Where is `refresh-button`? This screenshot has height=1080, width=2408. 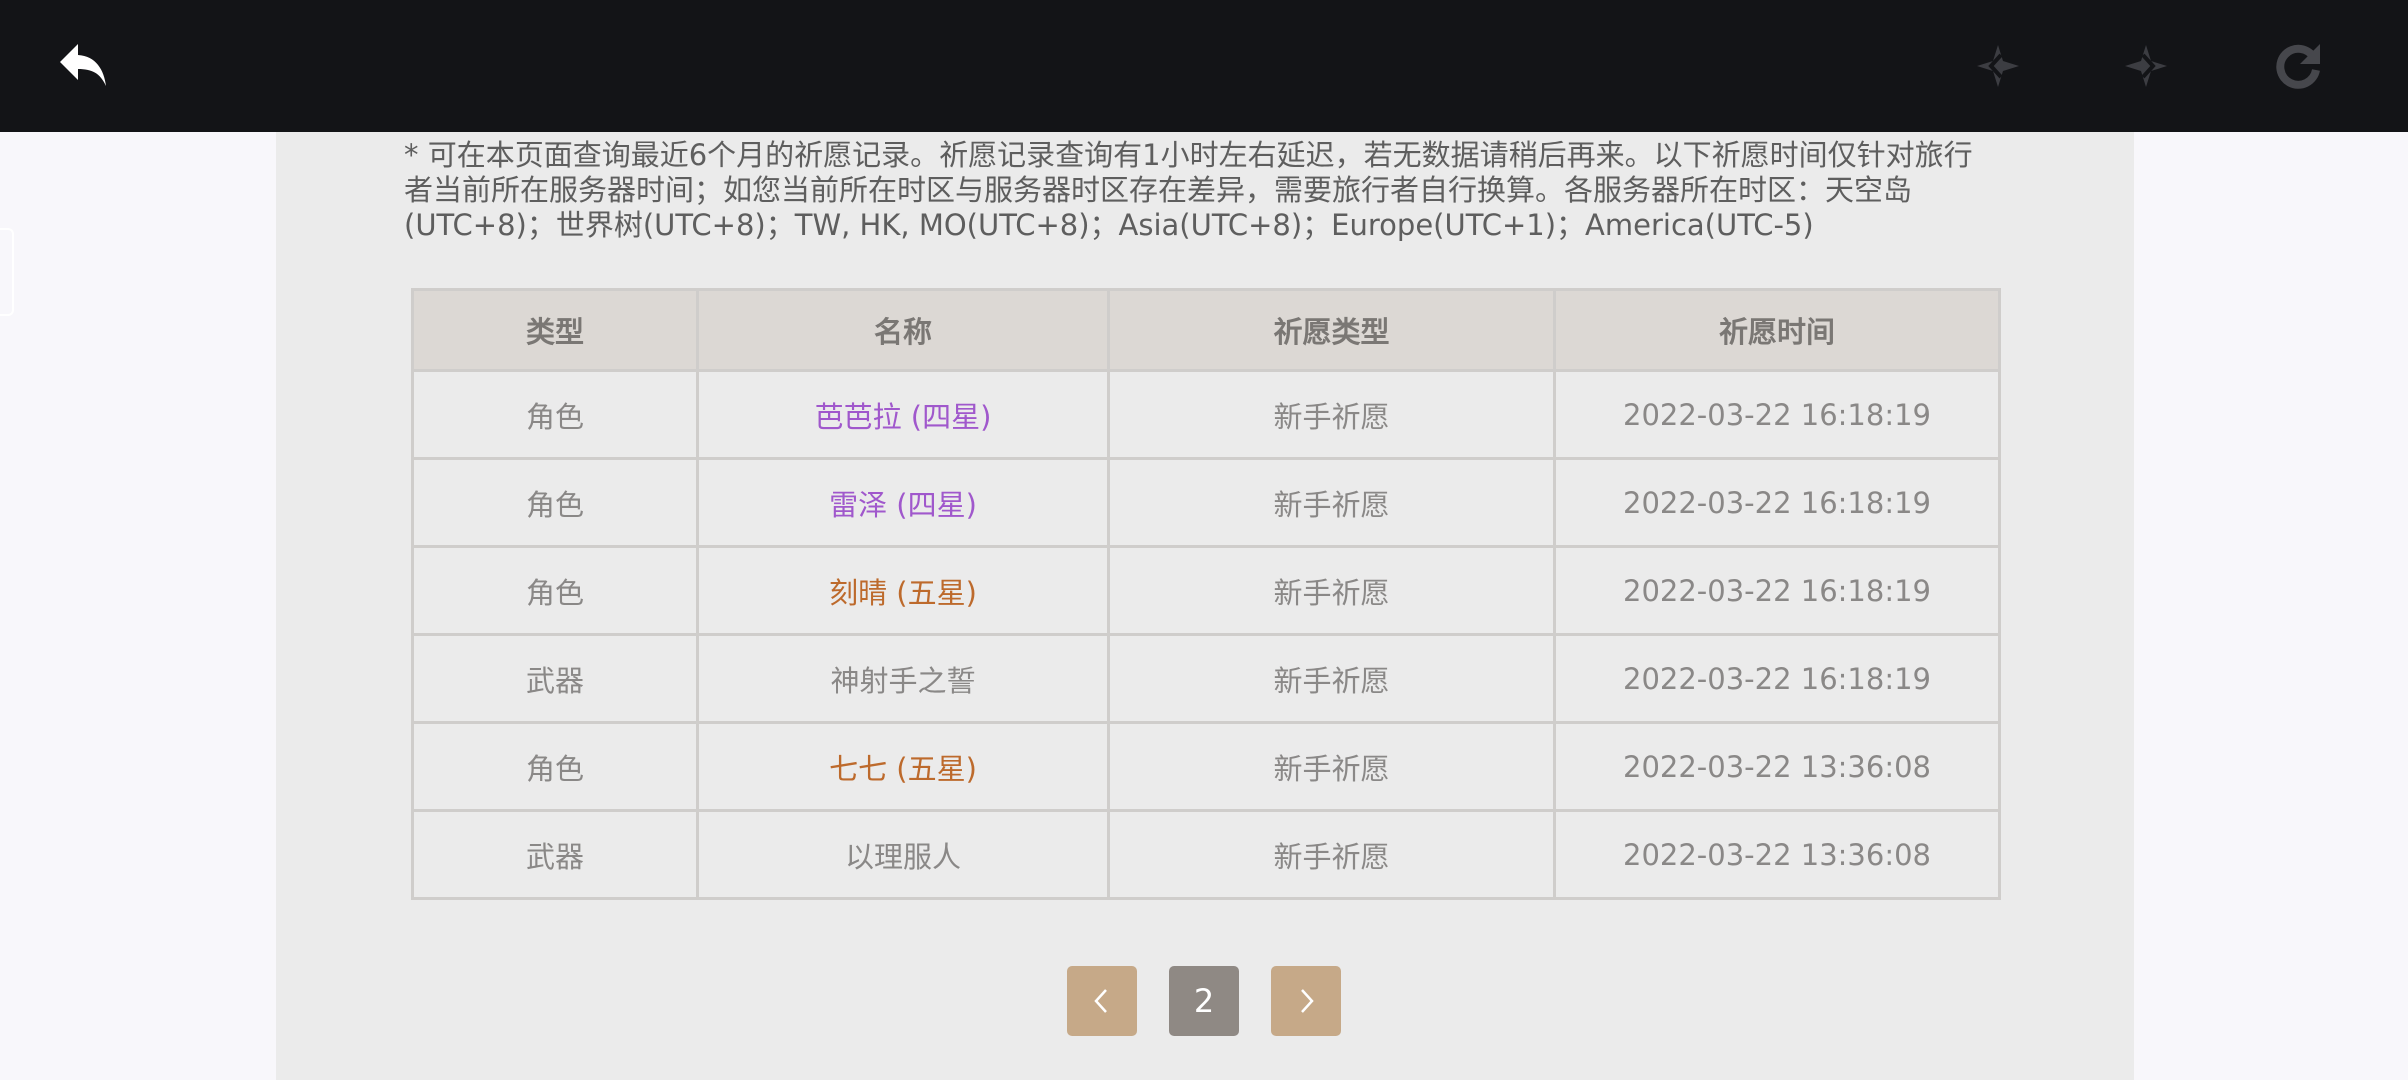
refresh-button is located at coordinates (2298, 66).